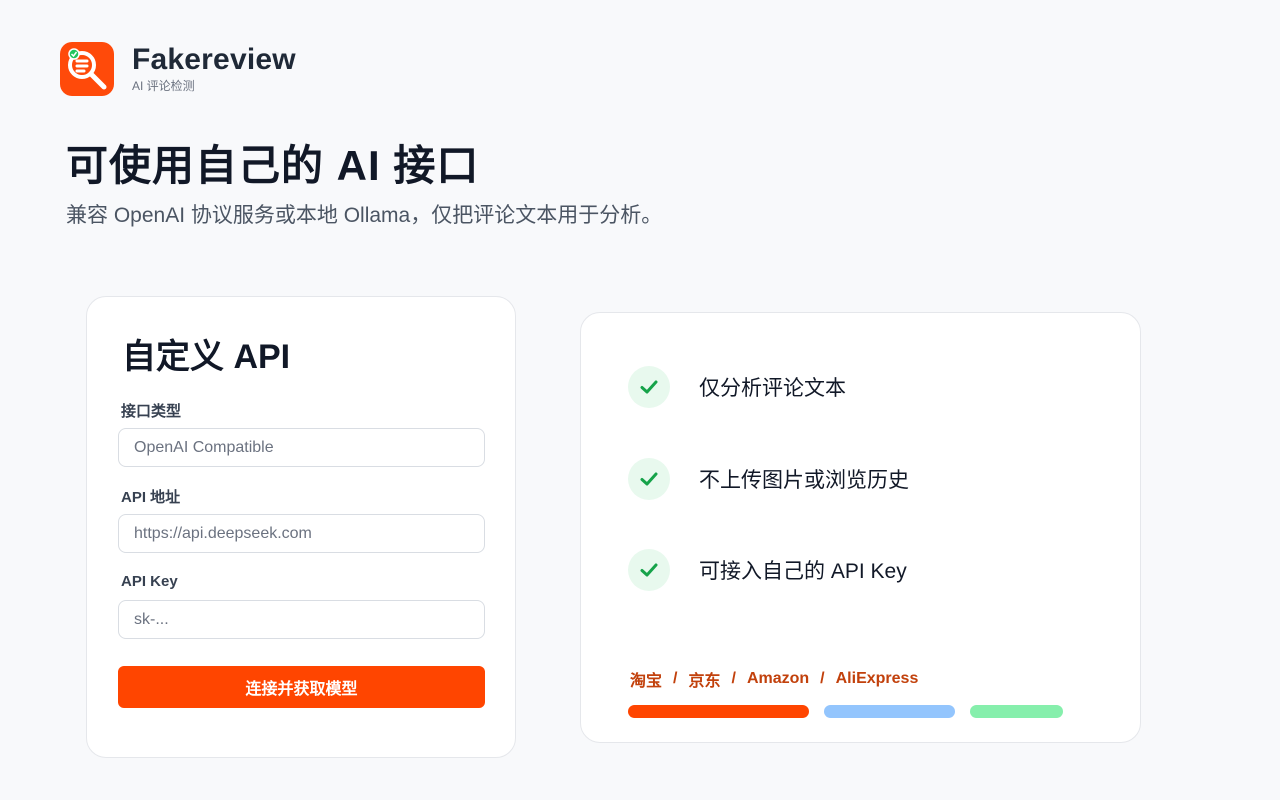 This screenshot has height=800, width=1280. What do you see at coordinates (772, 388) in the screenshot?
I see `feature-text: 仅分析评论文本` at bounding box center [772, 388].